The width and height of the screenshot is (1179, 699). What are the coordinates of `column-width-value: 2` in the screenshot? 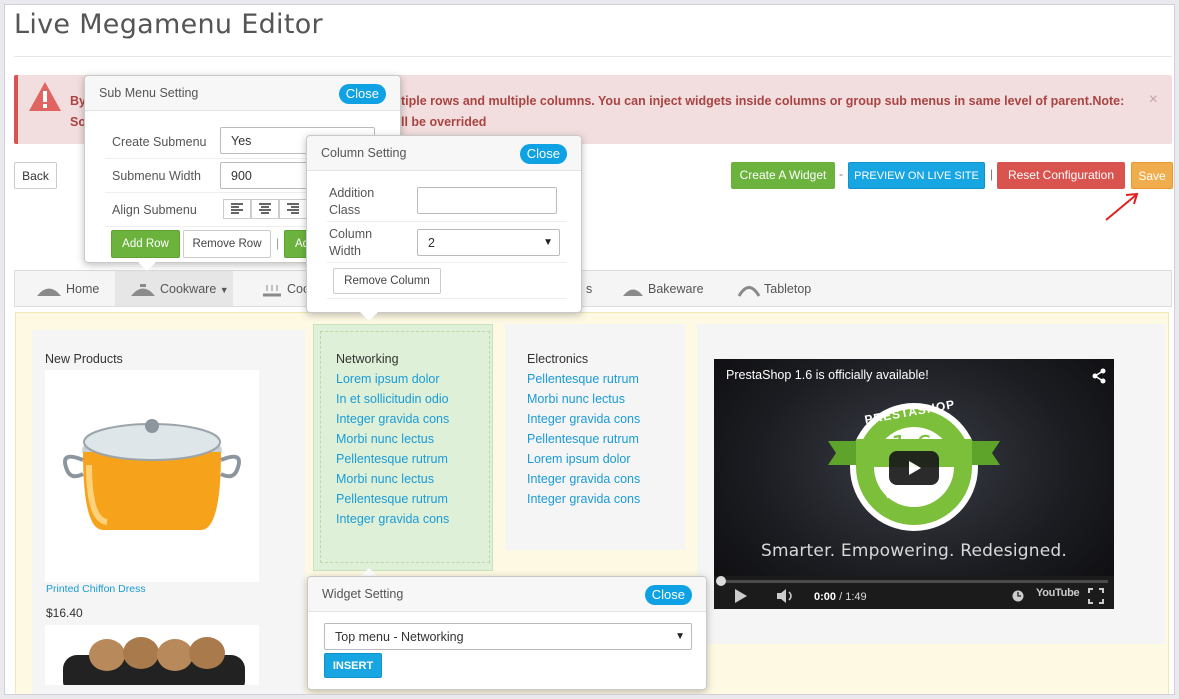 It's located at (431, 243).